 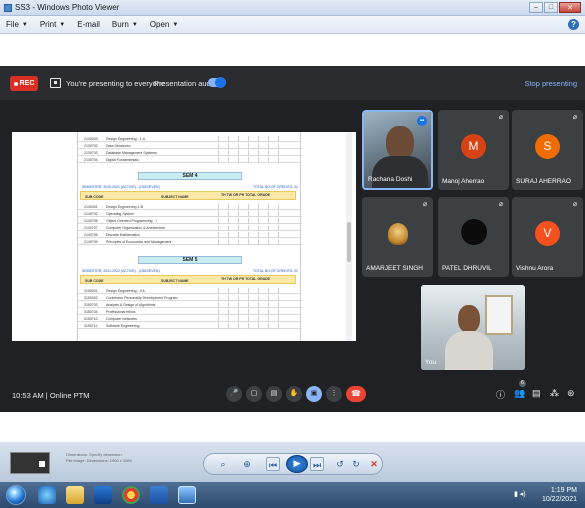 I want to click on minimize-button: –, so click(x=536, y=7).